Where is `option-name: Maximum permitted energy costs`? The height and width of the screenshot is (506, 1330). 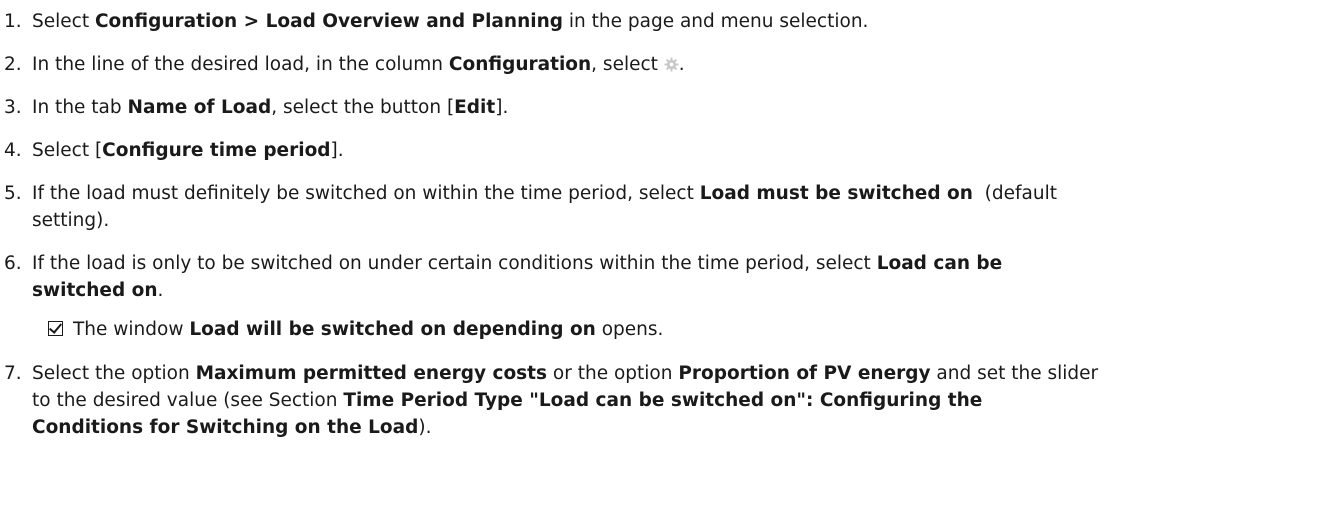 option-name: Maximum permitted energy costs is located at coordinates (371, 373).